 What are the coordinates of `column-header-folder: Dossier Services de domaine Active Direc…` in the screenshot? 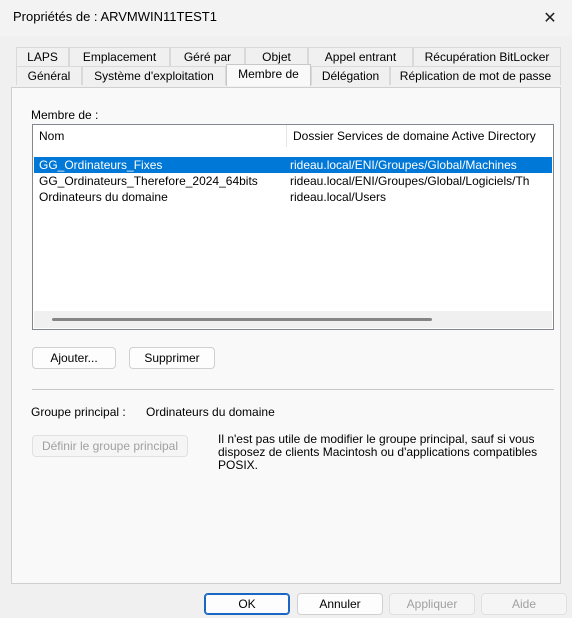 It's located at (420, 136).